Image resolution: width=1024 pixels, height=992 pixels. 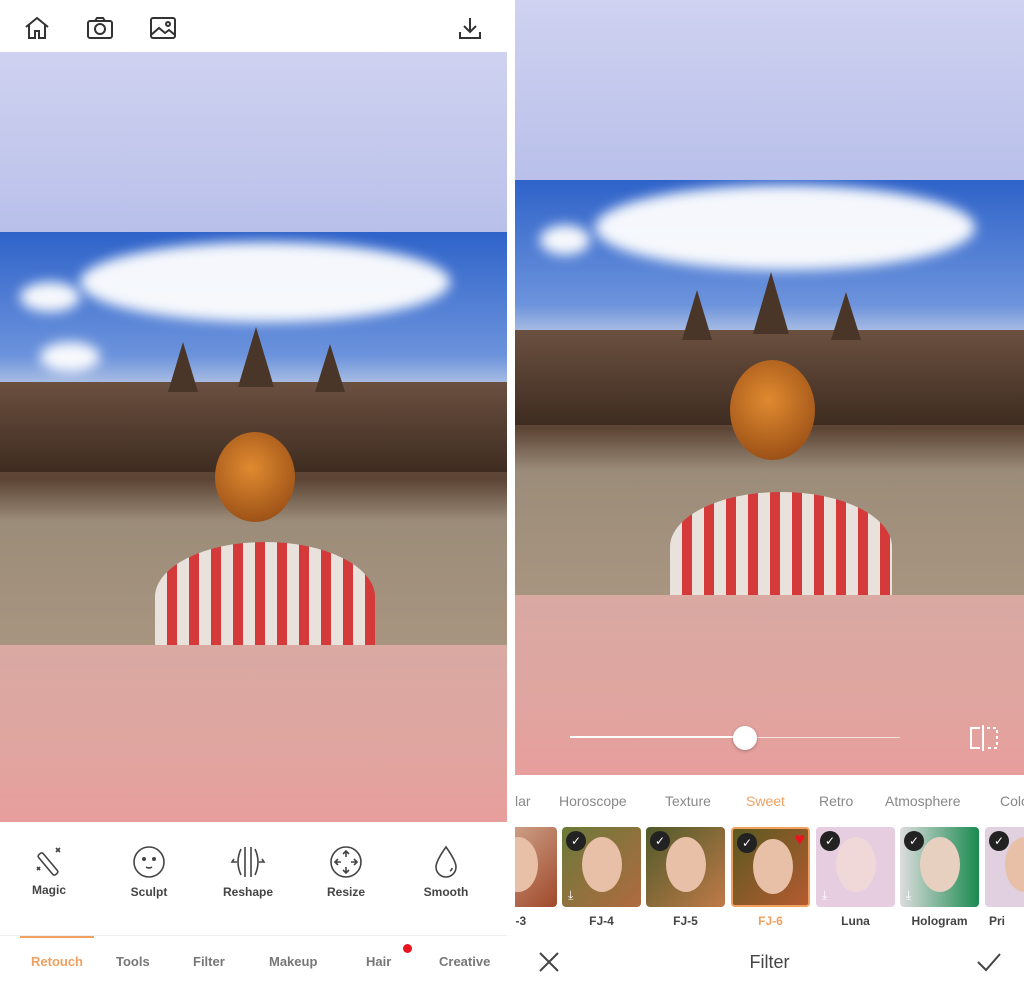 I want to click on filter-thumb-pri: ✓, so click(x=1004, y=867).